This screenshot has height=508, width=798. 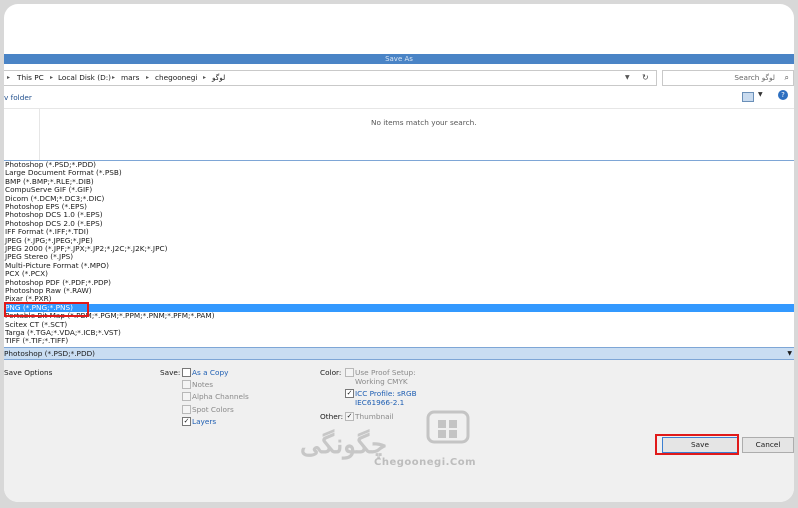 I want to click on icc-profile-label-2: IEC61966-2.1, so click(x=380, y=402).